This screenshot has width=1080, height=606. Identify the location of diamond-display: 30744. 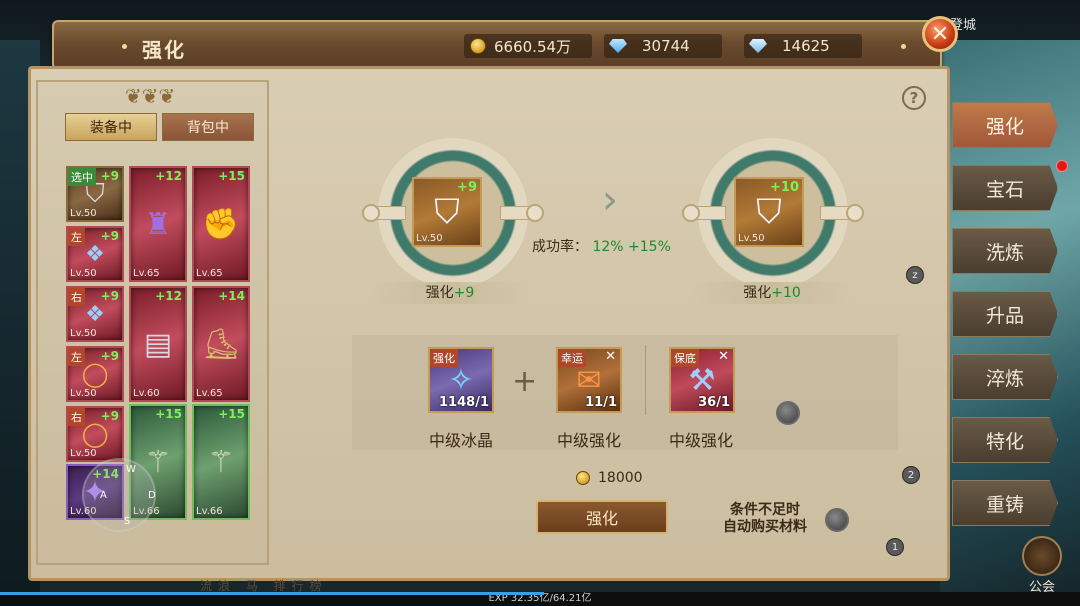
(663, 46).